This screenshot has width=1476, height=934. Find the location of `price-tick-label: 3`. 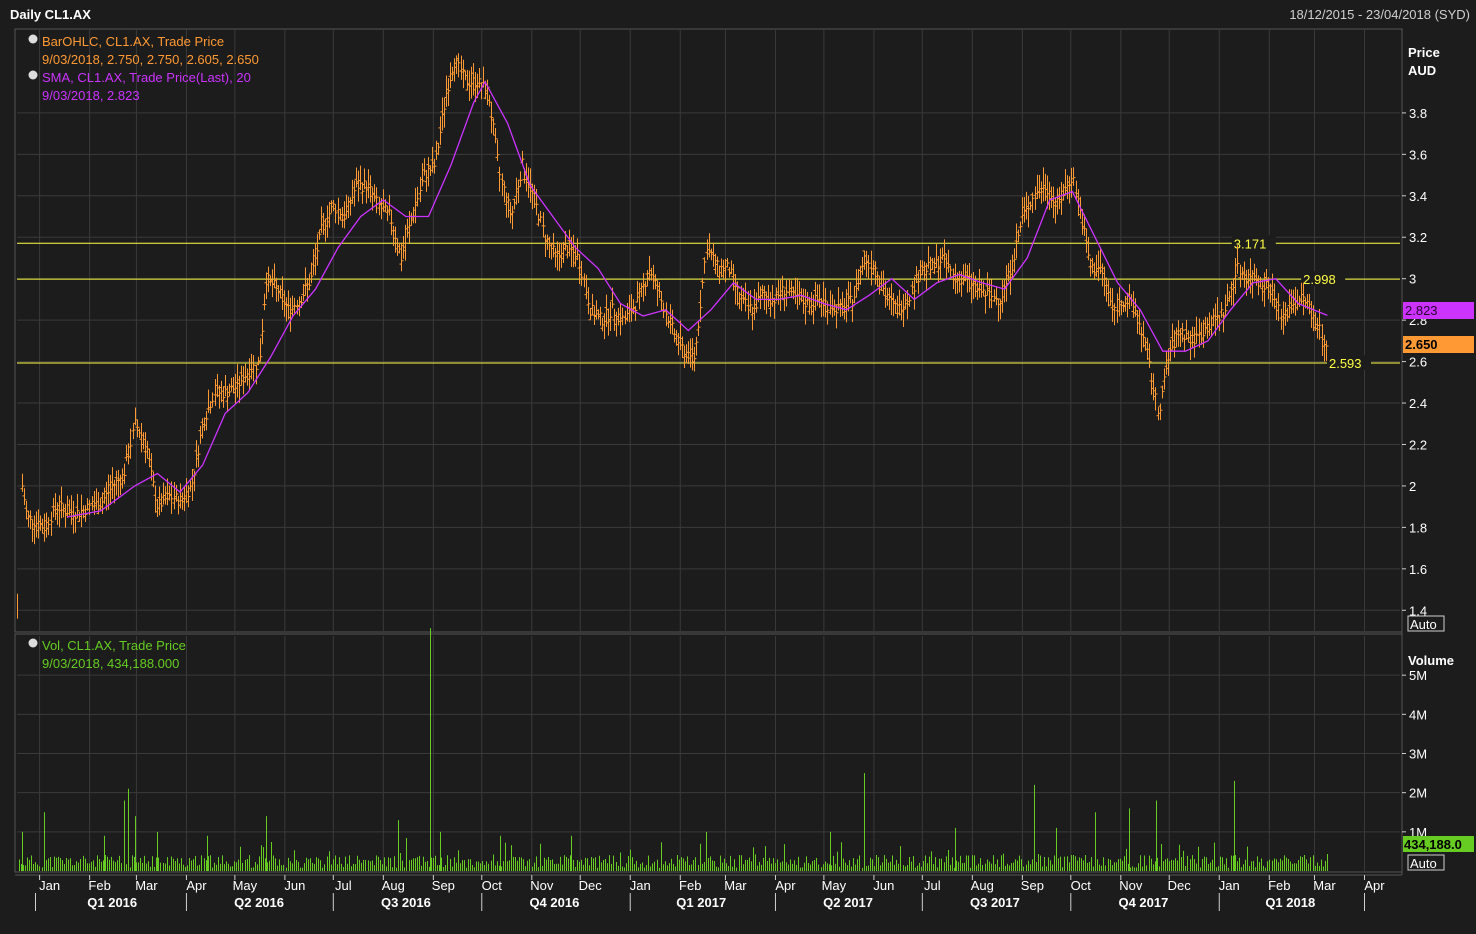

price-tick-label: 3 is located at coordinates (1412, 279).